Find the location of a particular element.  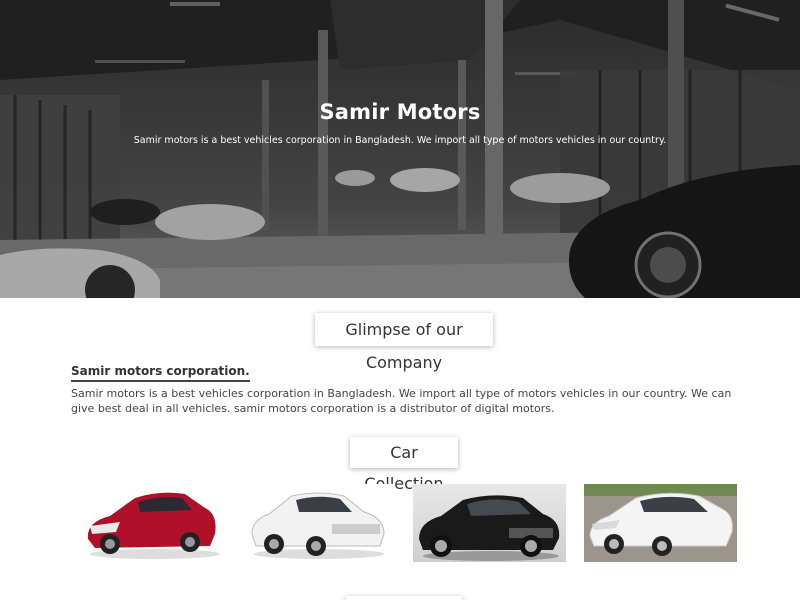

white-car-image is located at coordinates (319, 523).